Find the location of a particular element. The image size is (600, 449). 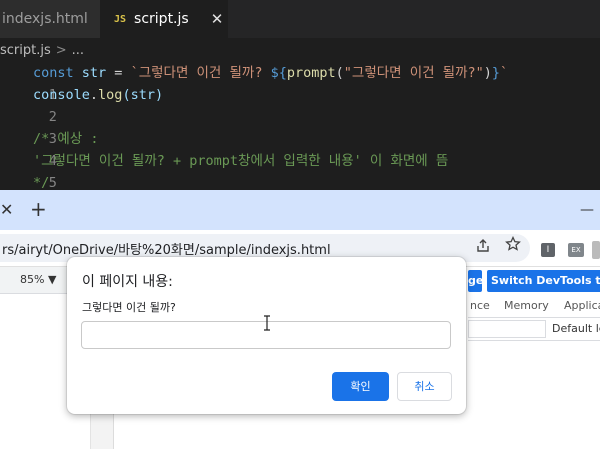

ok-button: 확인 is located at coordinates (360, 386).